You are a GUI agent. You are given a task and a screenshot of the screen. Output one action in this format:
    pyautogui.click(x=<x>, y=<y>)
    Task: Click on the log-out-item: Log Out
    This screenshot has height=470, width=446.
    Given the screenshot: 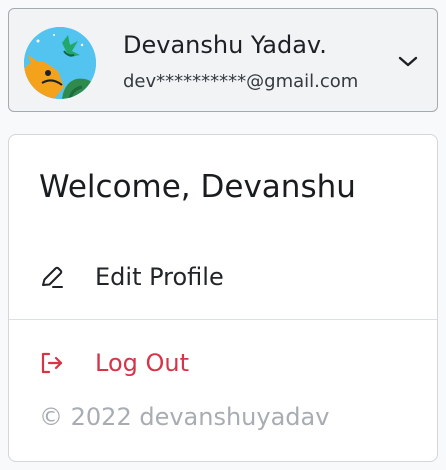 What is the action you would take?
    pyautogui.click(x=223, y=363)
    